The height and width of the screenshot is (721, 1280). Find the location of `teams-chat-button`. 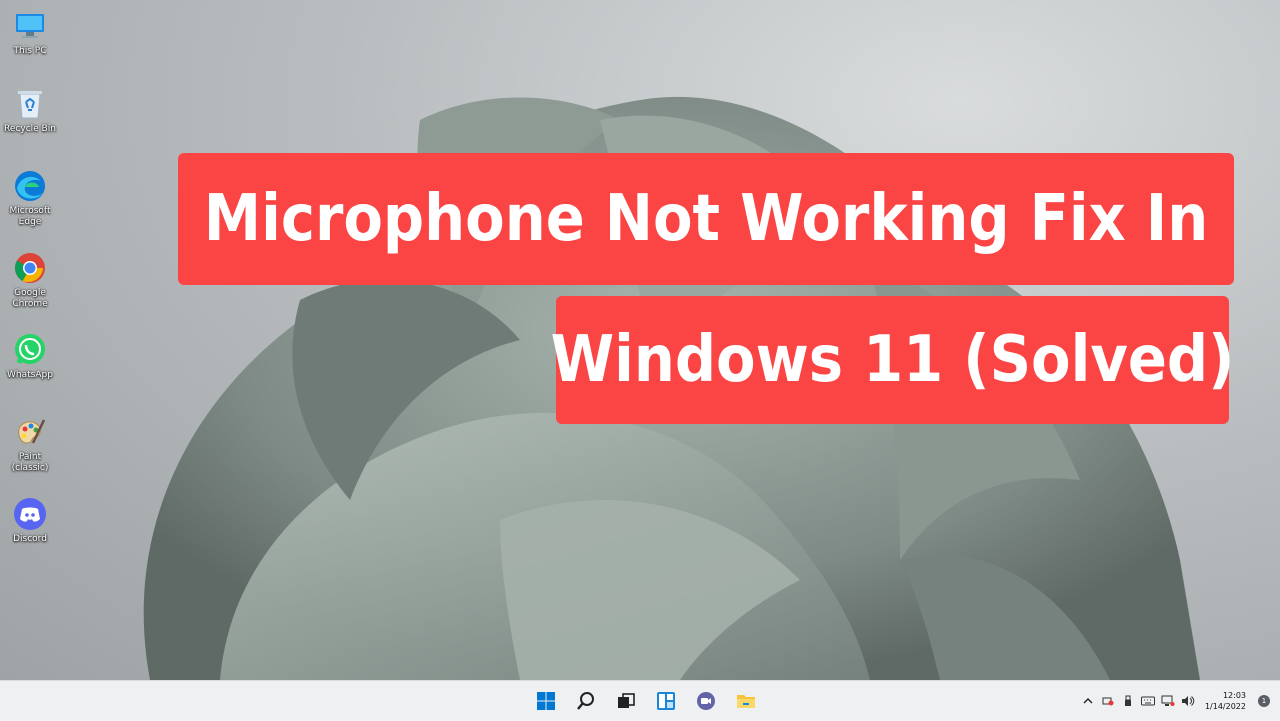

teams-chat-button is located at coordinates (706, 701).